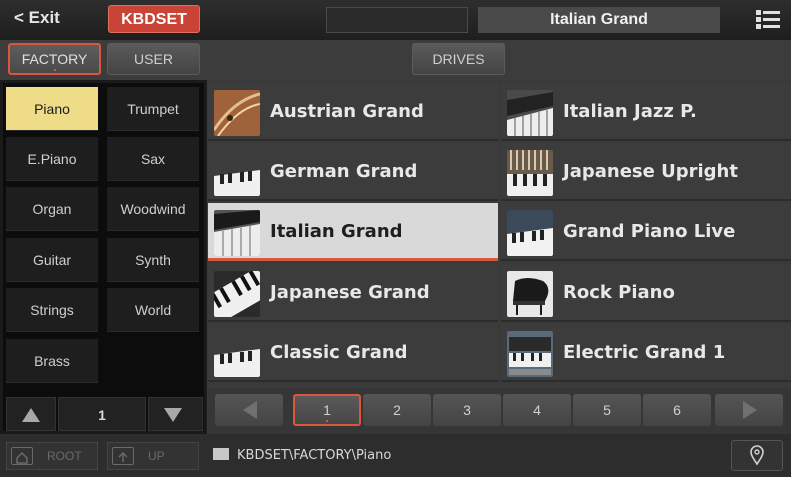  Describe the element at coordinates (599, 20) in the screenshot. I see `current-sound-title: Italian Grand` at that location.